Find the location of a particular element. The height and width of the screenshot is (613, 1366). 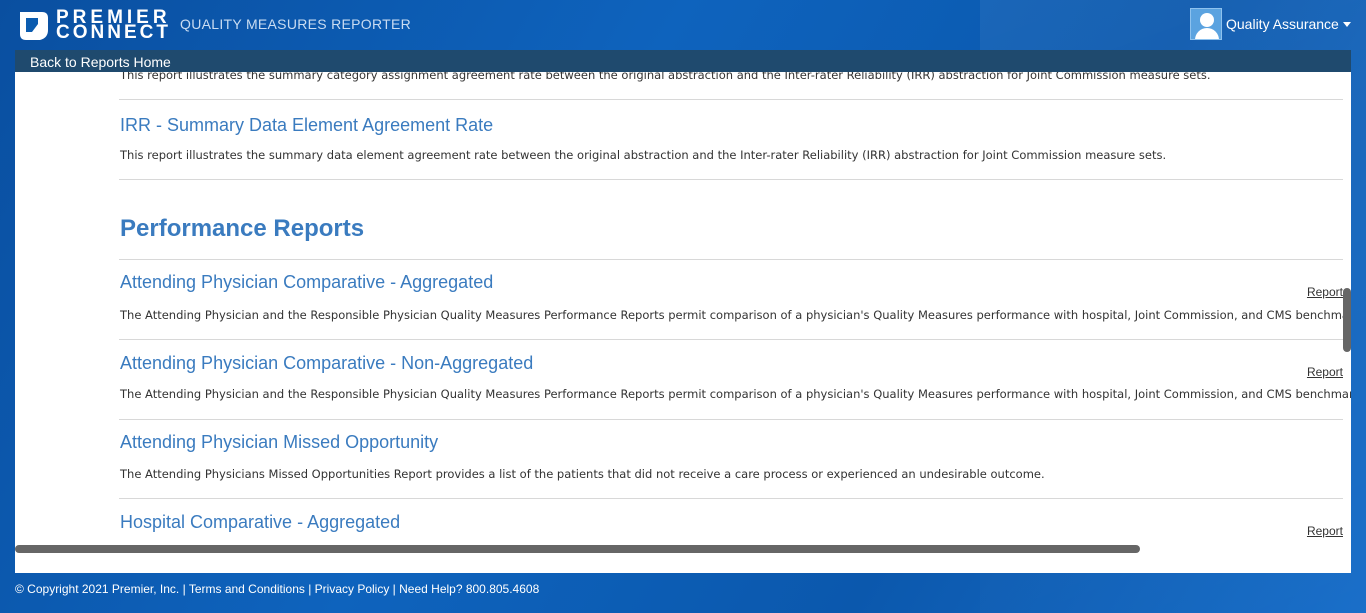

premier-connect-logo: PREMIER CONNECT is located at coordinates (92, 25).